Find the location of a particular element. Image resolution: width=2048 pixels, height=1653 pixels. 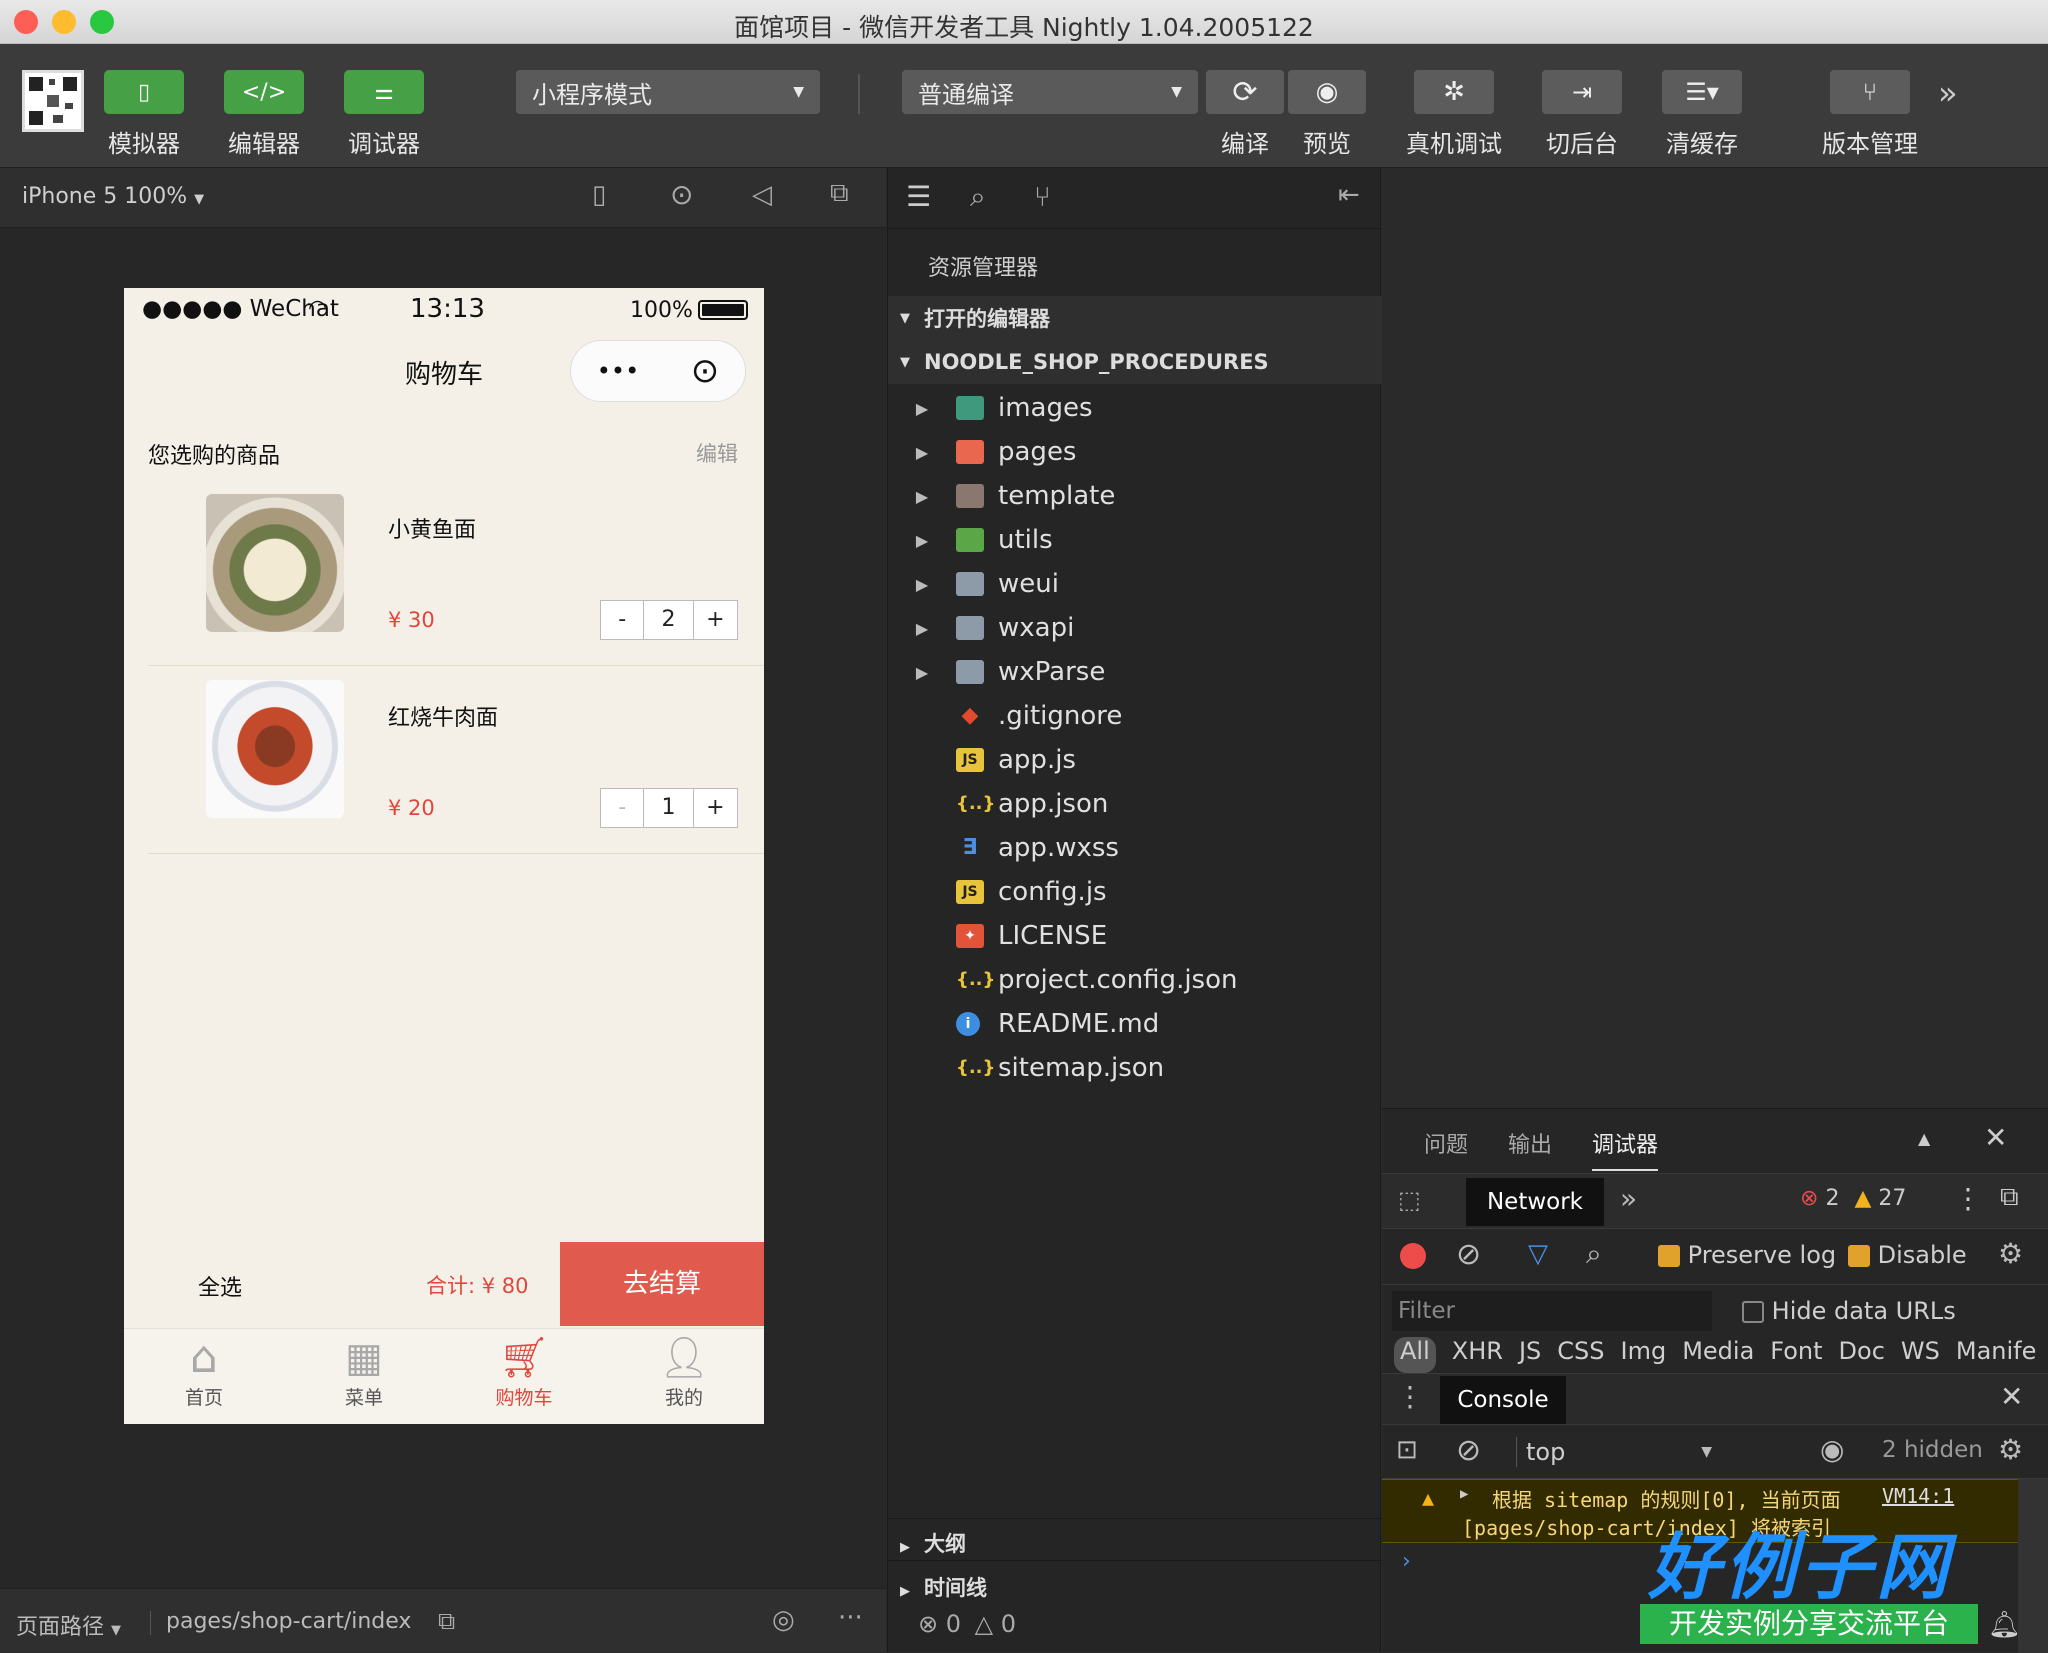

tree-file-license: ✦ LICENSE is located at coordinates (1135, 936).